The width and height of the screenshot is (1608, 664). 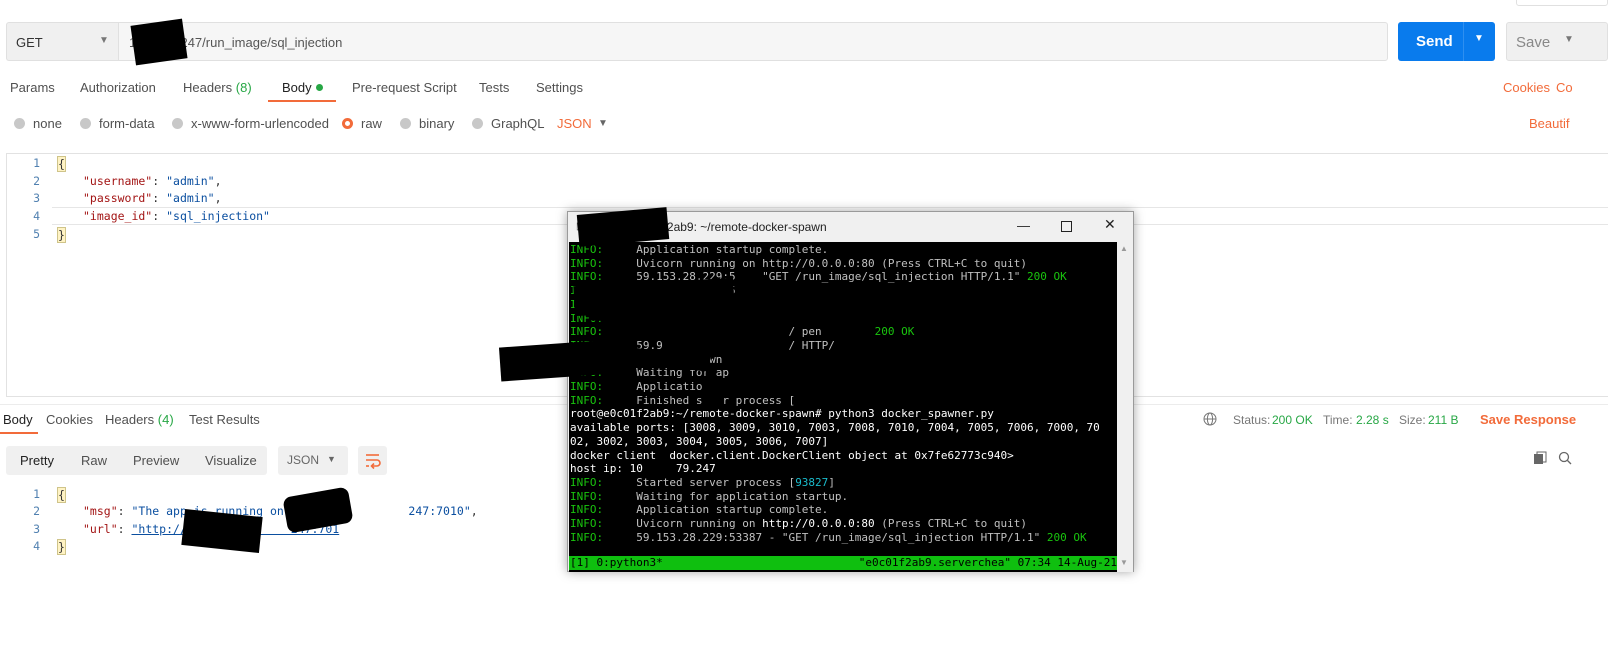 I want to click on view-raw-button: Raw, so click(x=94, y=460).